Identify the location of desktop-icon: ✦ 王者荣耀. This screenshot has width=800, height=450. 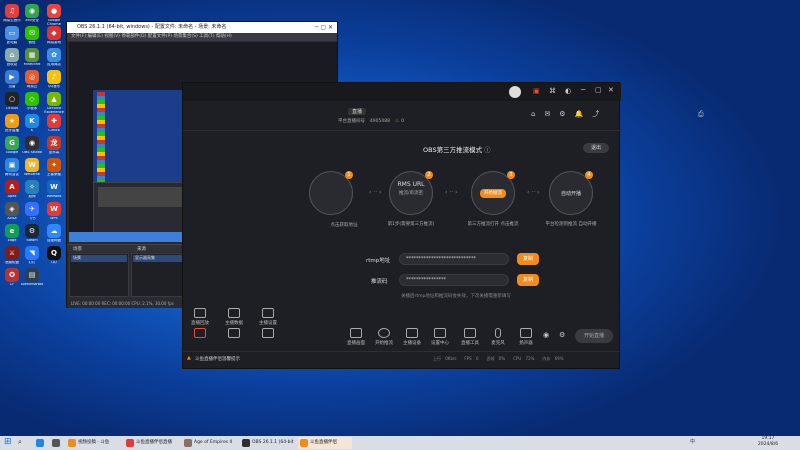
(54, 168).